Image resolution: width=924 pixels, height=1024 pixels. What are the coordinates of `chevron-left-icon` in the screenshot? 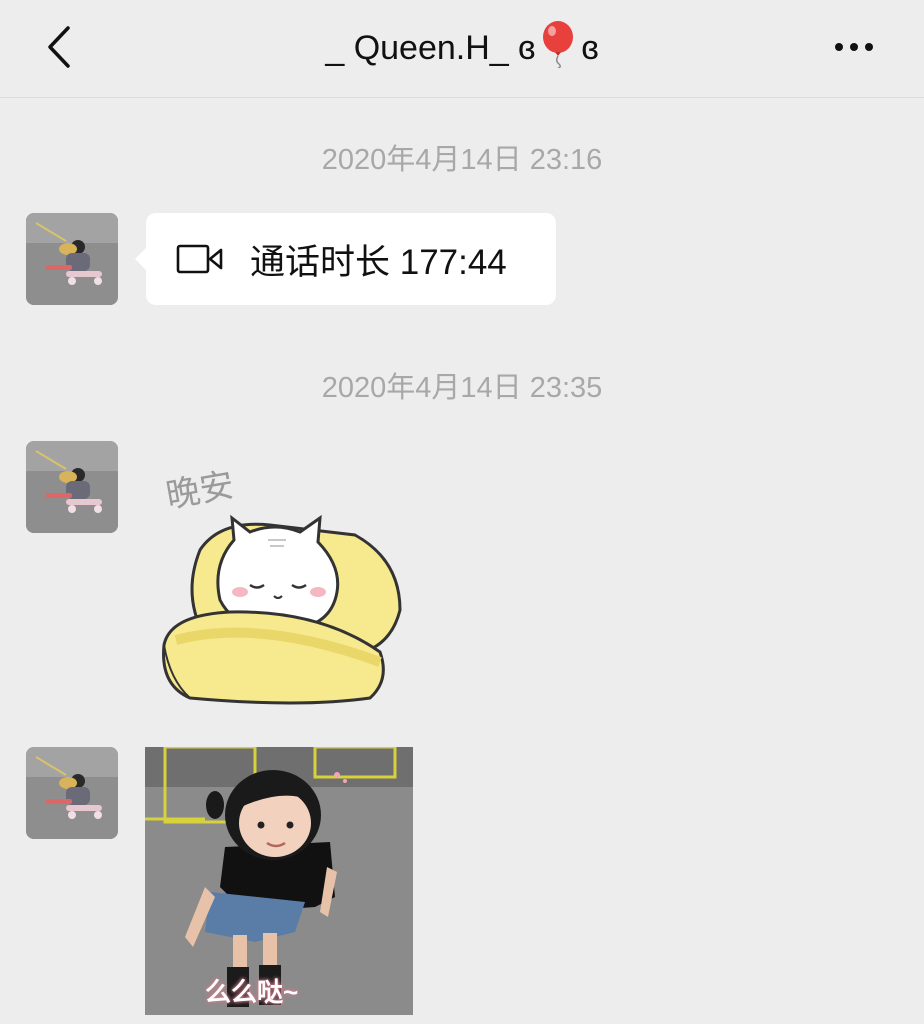 It's located at (59, 47).